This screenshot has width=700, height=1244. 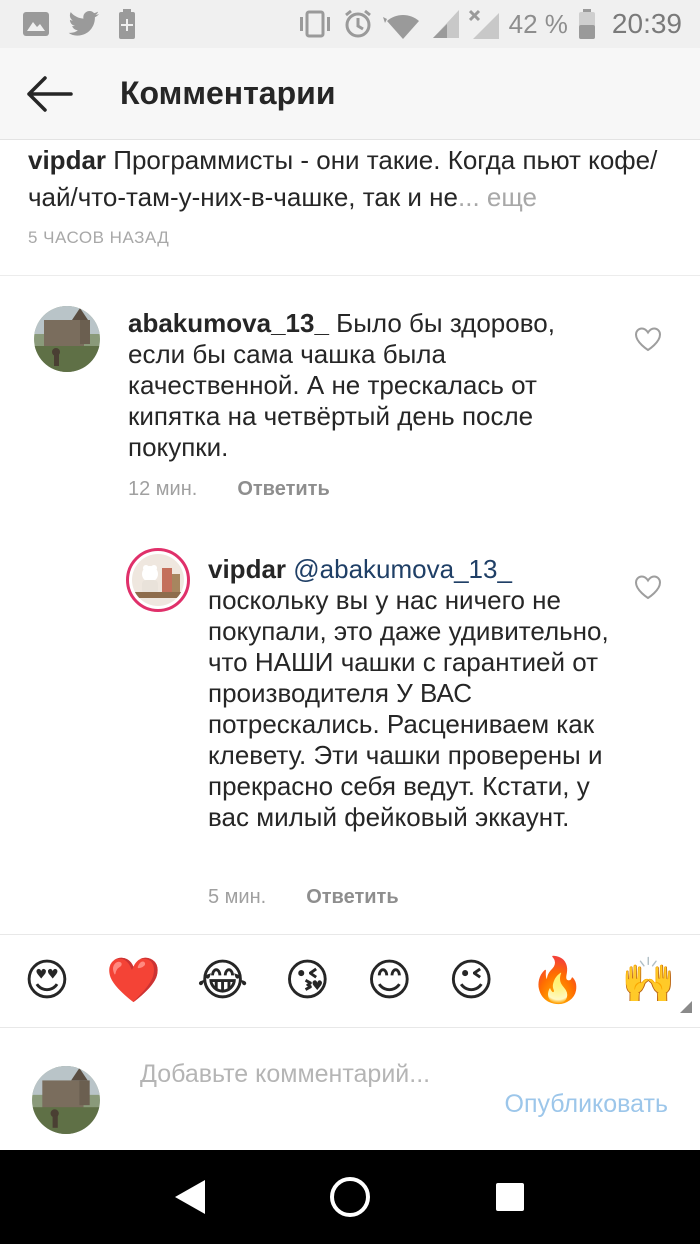 I want to click on emoji-heart-eyes: 😍, so click(x=47, y=981).